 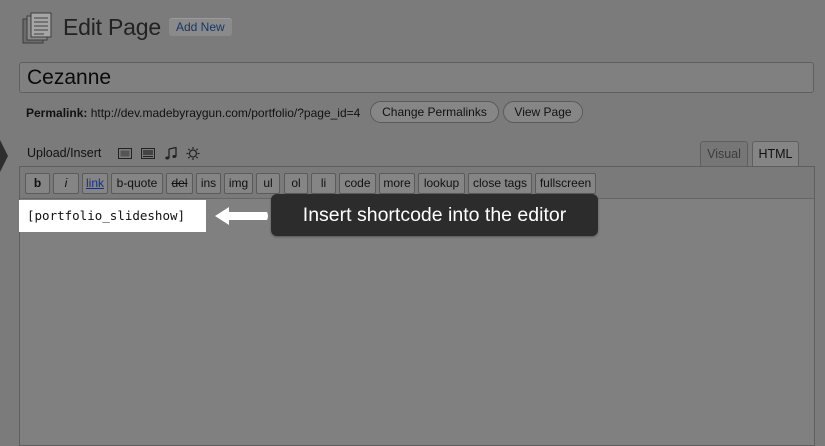 What do you see at coordinates (95, 183) in the screenshot?
I see `qt-link-button: link` at bounding box center [95, 183].